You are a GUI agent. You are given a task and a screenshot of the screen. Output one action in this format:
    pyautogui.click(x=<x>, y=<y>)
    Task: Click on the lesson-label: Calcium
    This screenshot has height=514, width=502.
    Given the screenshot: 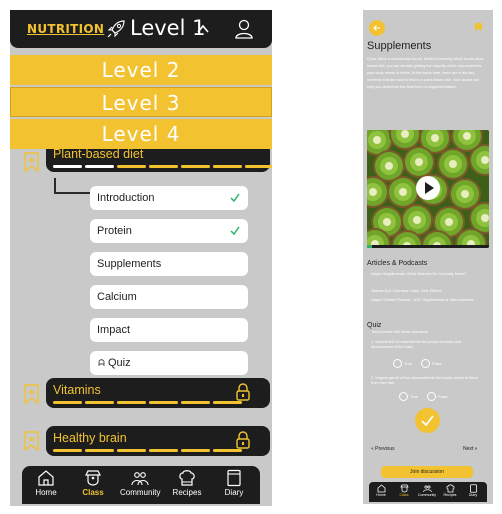 What is the action you would take?
    pyautogui.click(x=117, y=297)
    